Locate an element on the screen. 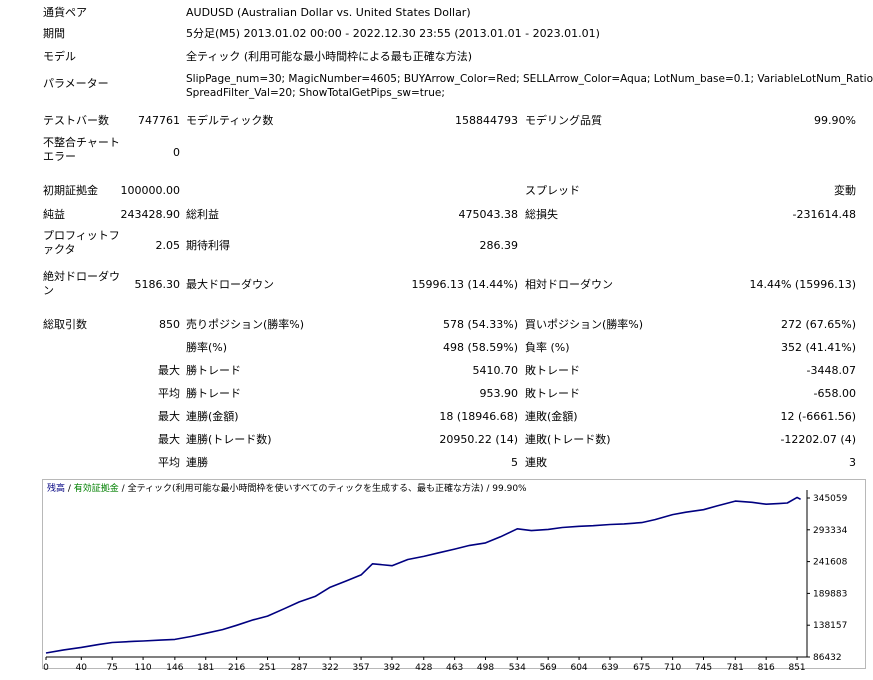  x-tick-label: 604 is located at coordinates (578, 666).